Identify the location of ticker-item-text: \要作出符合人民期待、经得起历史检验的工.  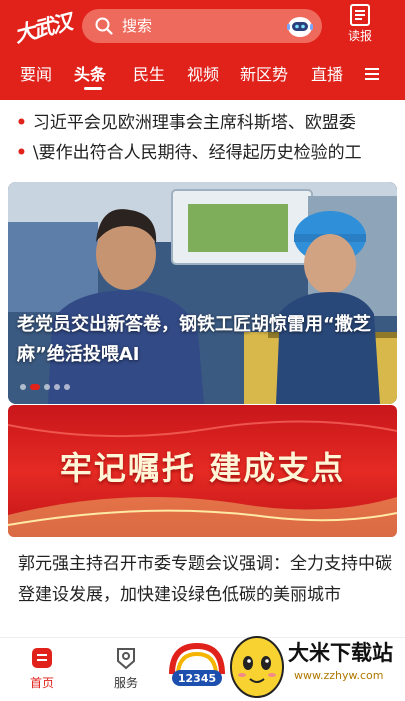
(197, 153).